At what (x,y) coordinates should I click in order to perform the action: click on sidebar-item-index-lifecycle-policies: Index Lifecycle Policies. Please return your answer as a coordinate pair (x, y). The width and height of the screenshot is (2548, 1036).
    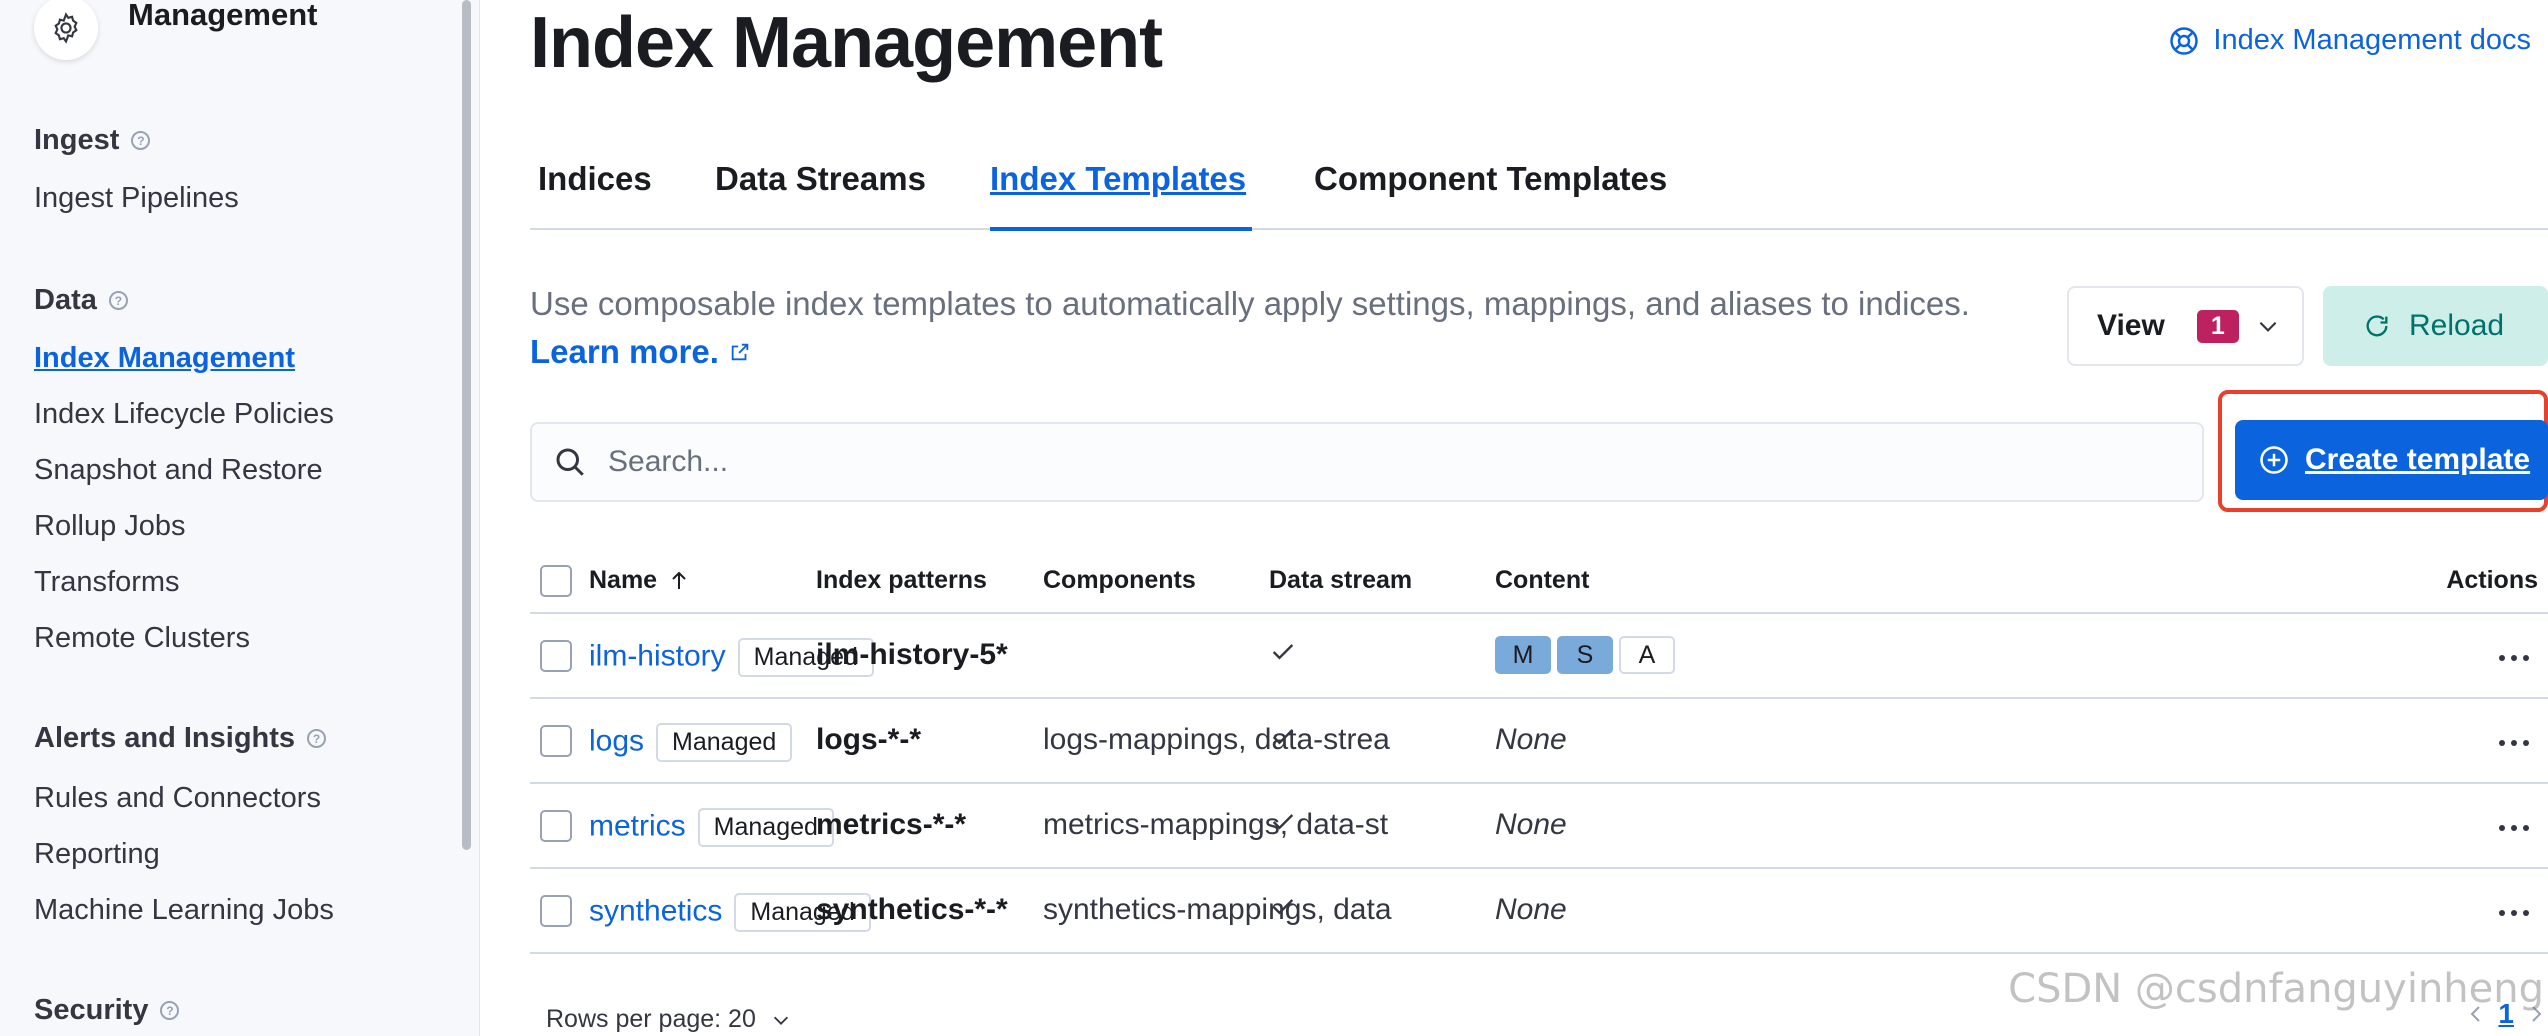
    Looking at the image, I should click on (184, 414).